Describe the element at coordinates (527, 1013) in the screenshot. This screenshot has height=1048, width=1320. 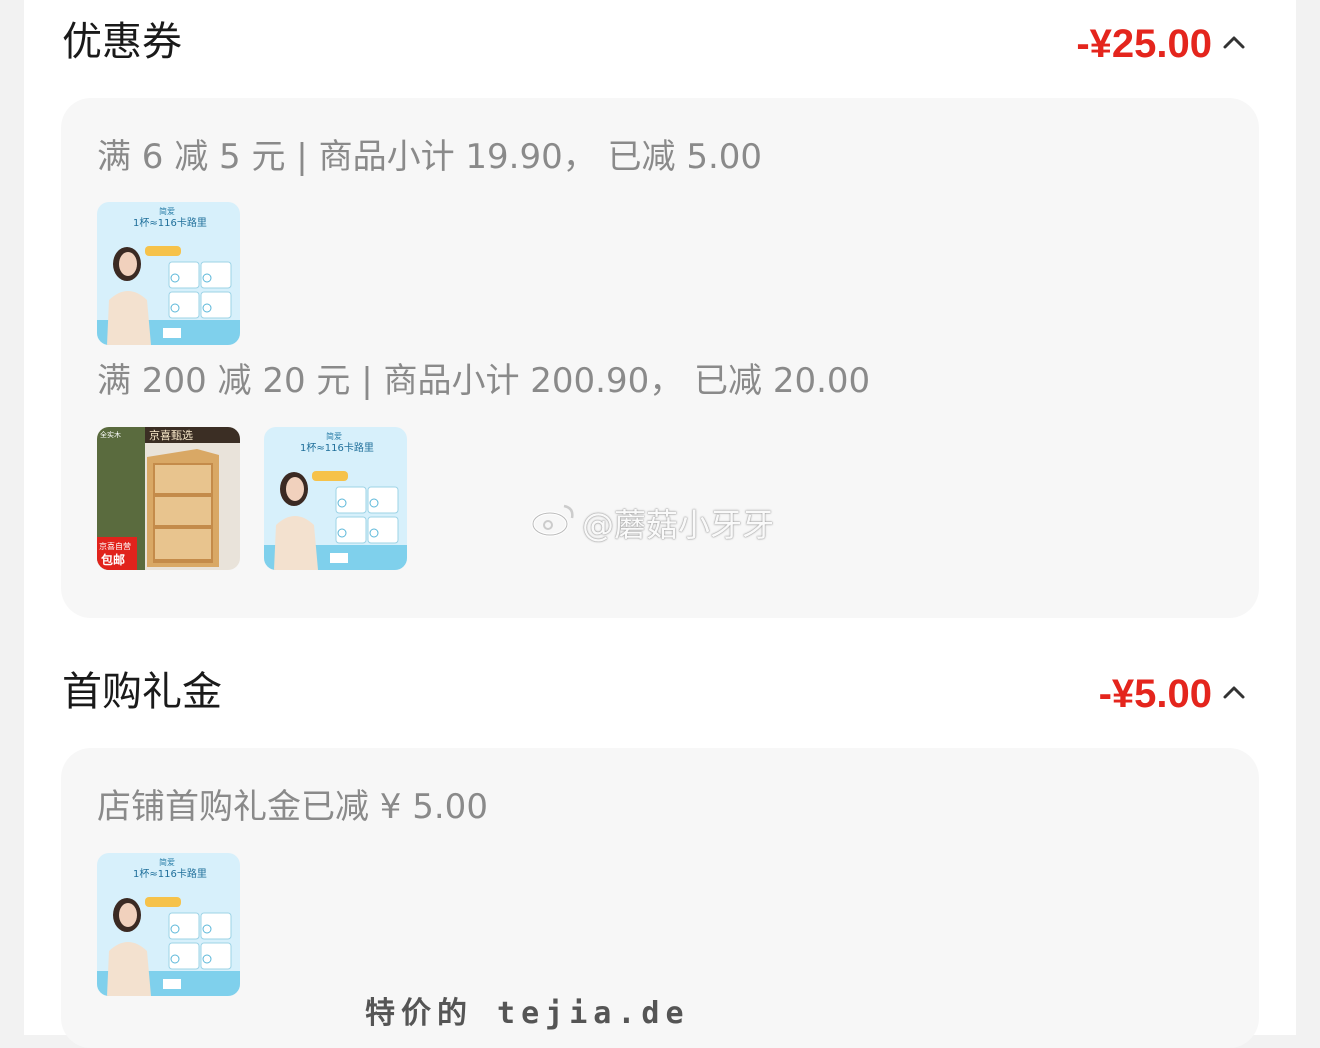
I see `site-watermark: 特价的 tejia.de` at that location.